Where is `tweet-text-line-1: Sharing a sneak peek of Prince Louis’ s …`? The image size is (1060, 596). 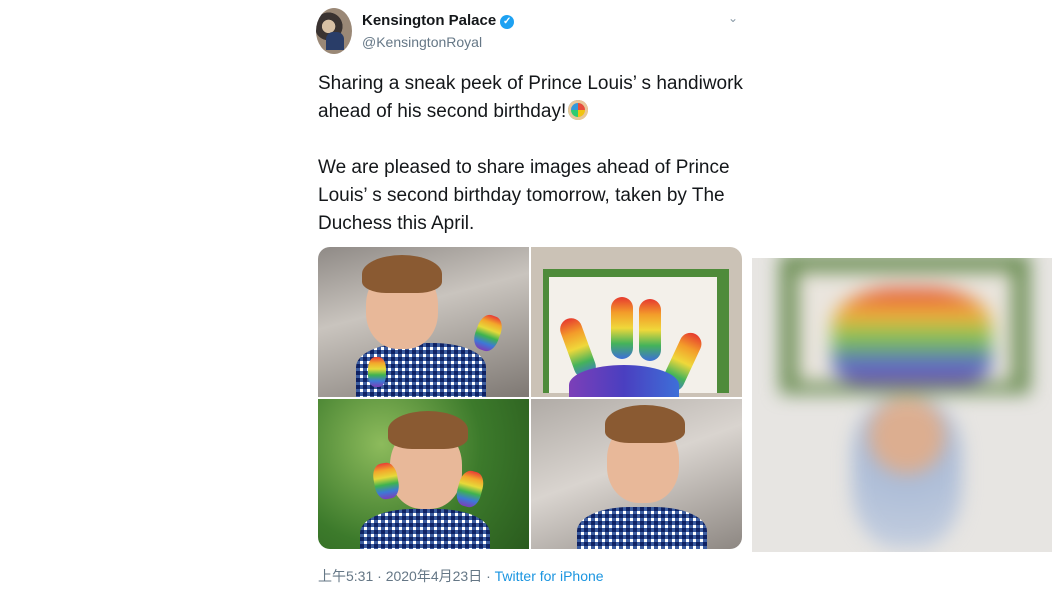 tweet-text-line-1: Sharing a sneak peek of Prince Louis’ s … is located at coordinates (530, 83).